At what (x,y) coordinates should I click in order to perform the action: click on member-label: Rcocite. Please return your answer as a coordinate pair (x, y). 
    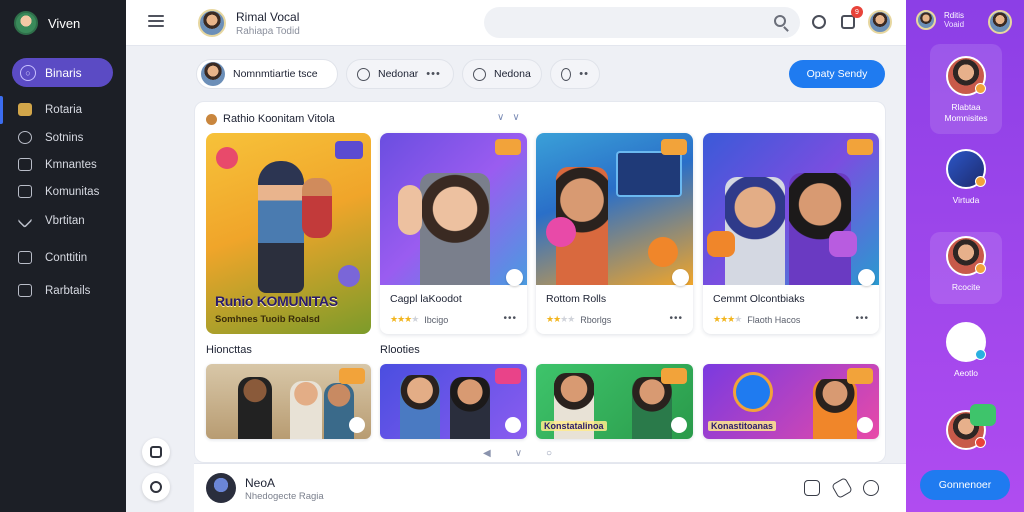
    Looking at the image, I should click on (966, 287).